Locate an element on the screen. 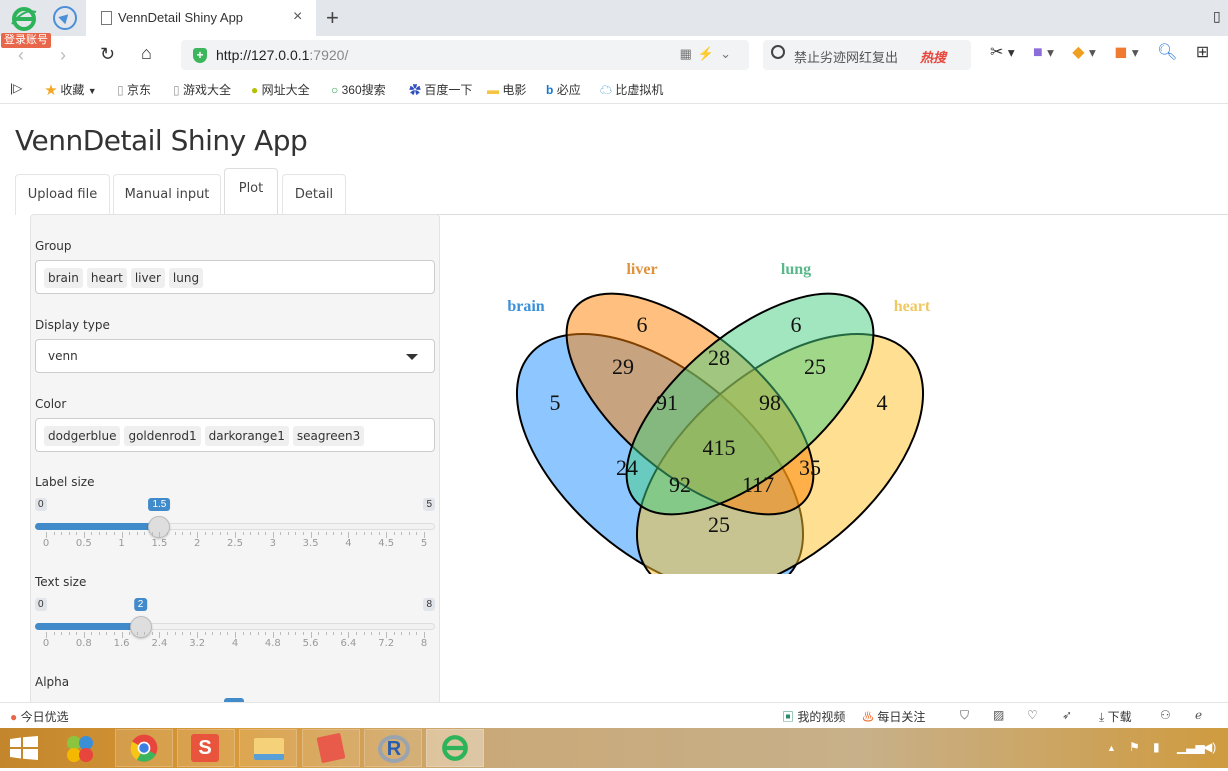  search-placeholder: 禁止劣迹网红复出 is located at coordinates (846, 56).